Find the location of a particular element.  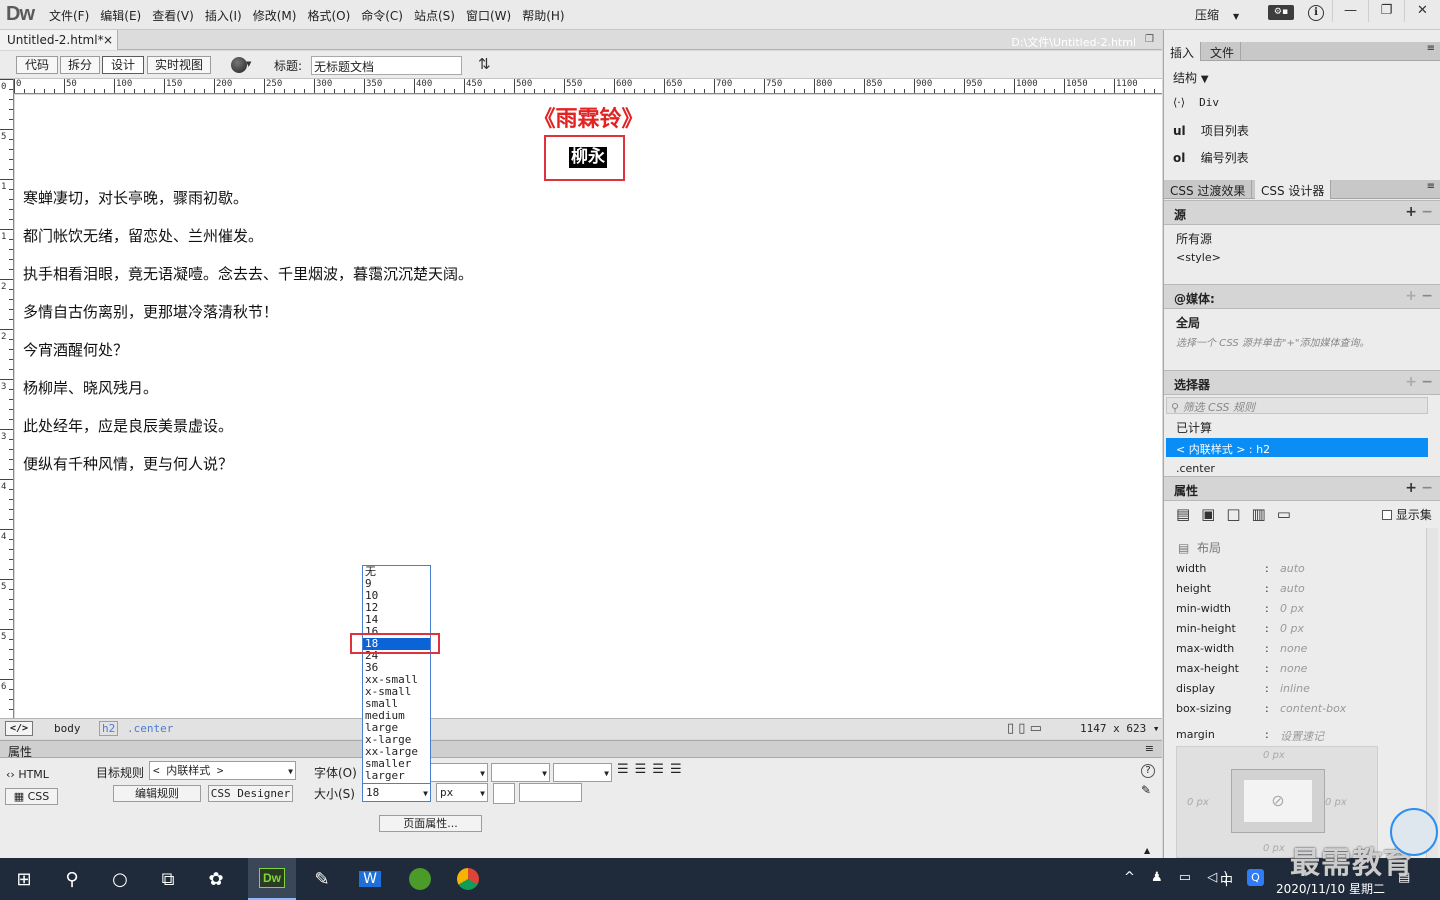

insert-category: 结构 ▼ is located at coordinates (1191, 77).